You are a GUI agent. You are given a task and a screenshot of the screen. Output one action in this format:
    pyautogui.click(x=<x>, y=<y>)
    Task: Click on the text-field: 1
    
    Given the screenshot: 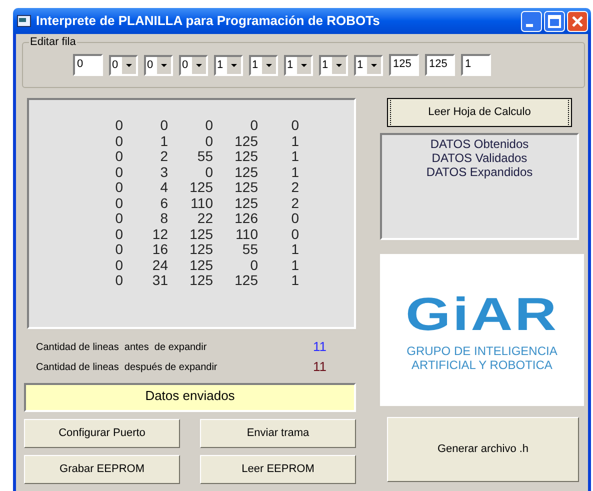 What is the action you would take?
    pyautogui.click(x=476, y=65)
    